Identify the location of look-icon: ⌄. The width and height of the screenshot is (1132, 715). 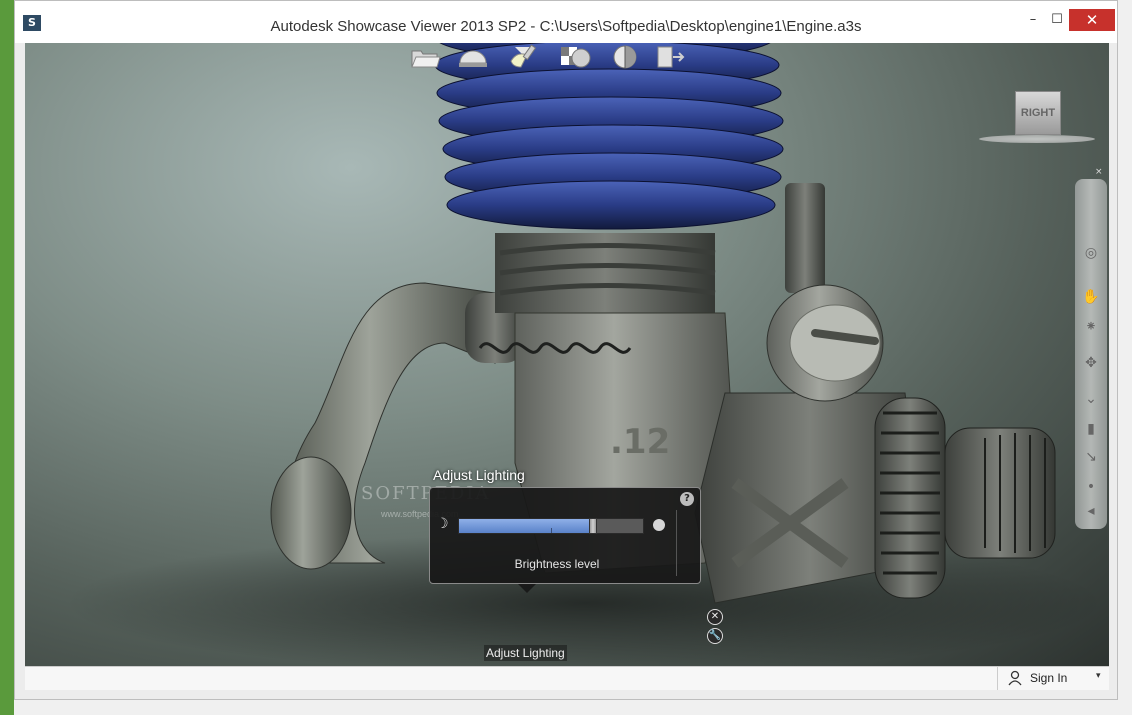
(1091, 399).